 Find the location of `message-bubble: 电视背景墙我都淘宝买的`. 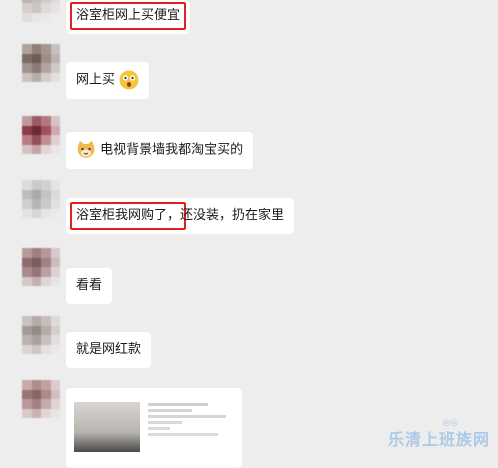

message-bubble: 电视背景墙我都淘宝买的 is located at coordinates (160, 150).